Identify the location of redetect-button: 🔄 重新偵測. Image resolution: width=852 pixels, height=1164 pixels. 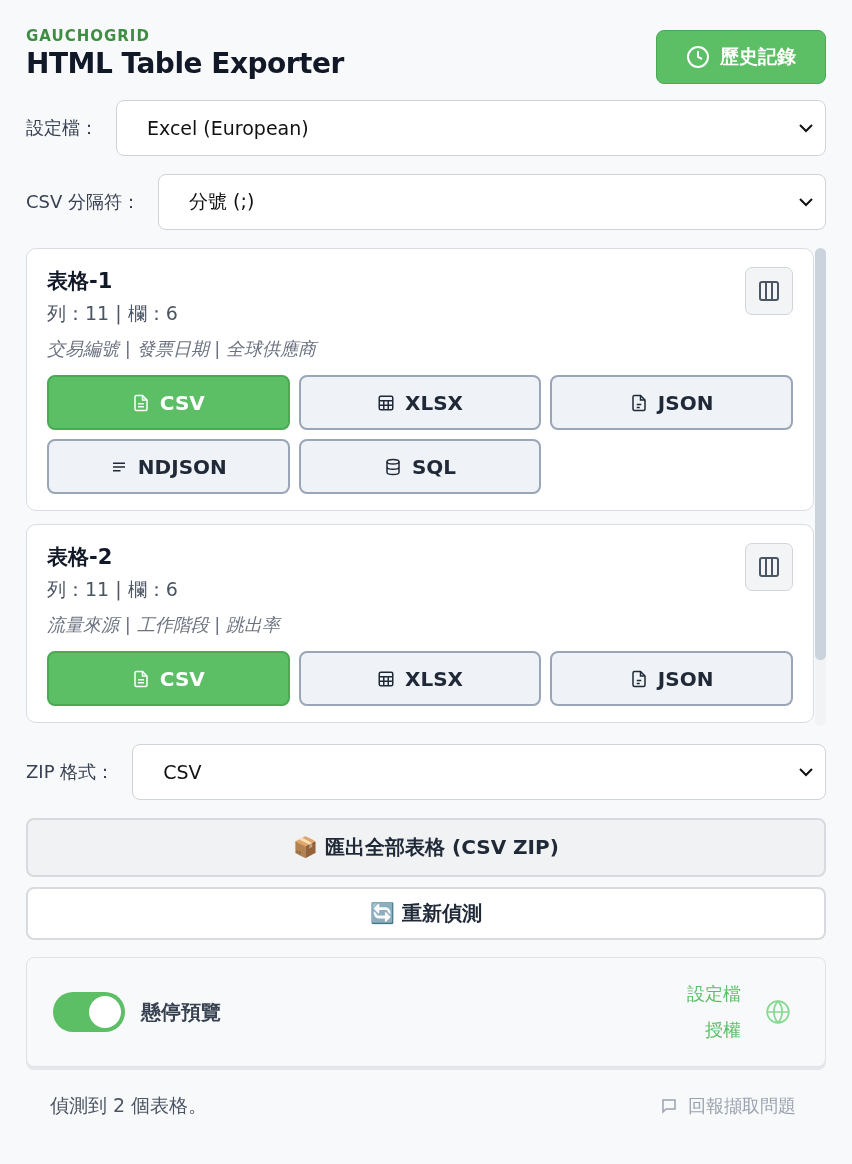
(426, 913).